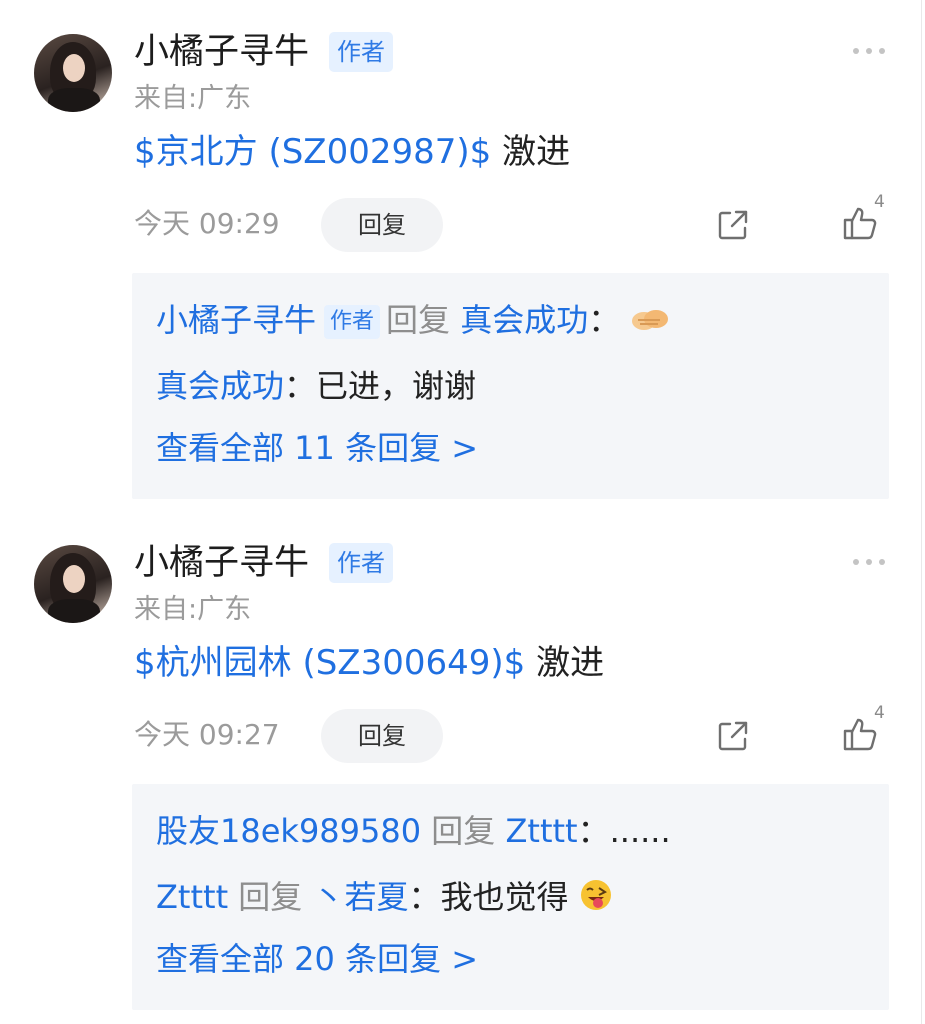 The width and height of the screenshot is (925, 1024). Describe the element at coordinates (396, 386) in the screenshot. I see `reply-text: 已进，谢谢` at that location.